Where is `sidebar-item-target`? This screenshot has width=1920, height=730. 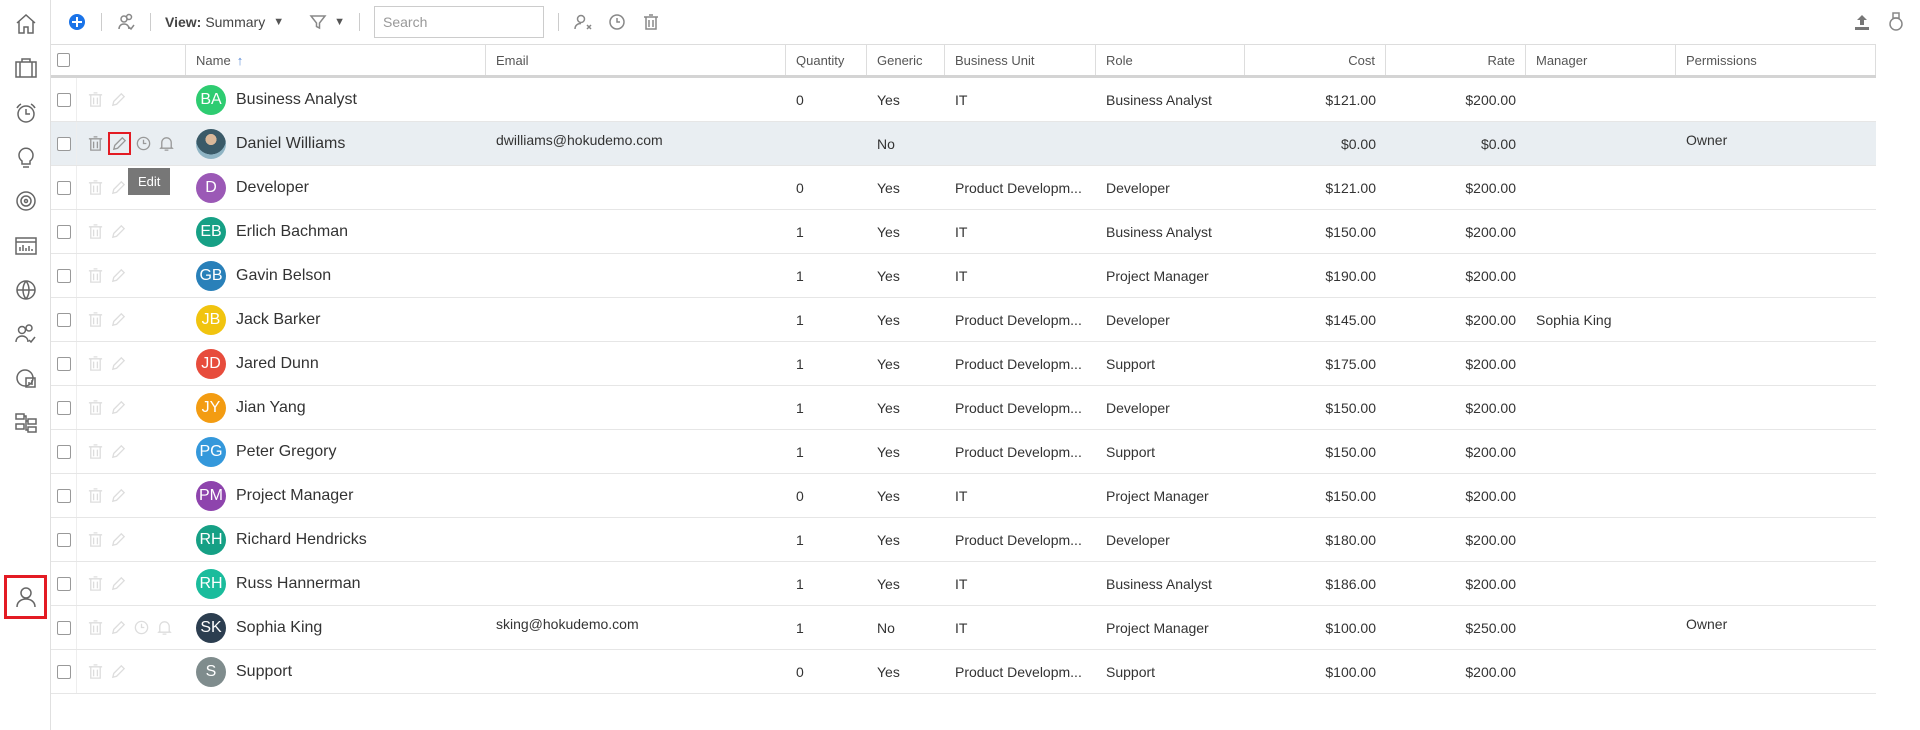 sidebar-item-target is located at coordinates (25, 201).